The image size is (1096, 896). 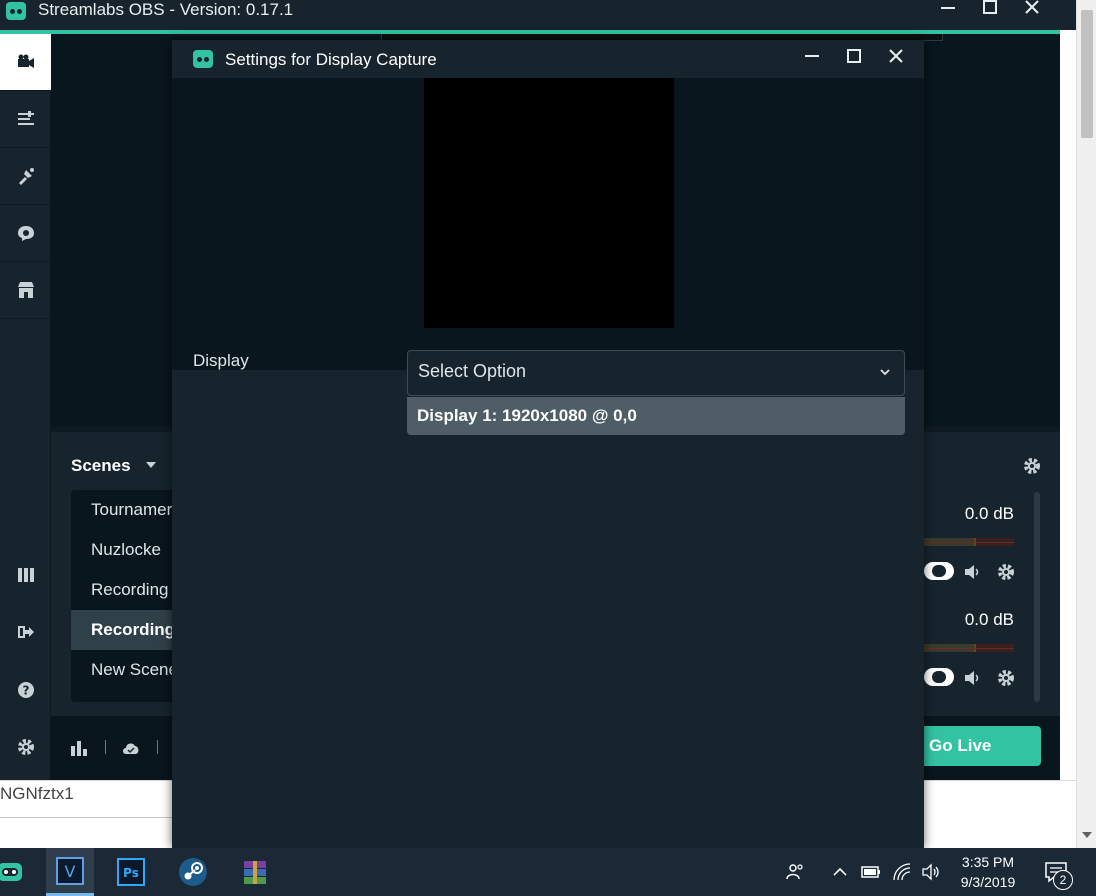 I want to click on nav-editor, so click(x=25, y=62).